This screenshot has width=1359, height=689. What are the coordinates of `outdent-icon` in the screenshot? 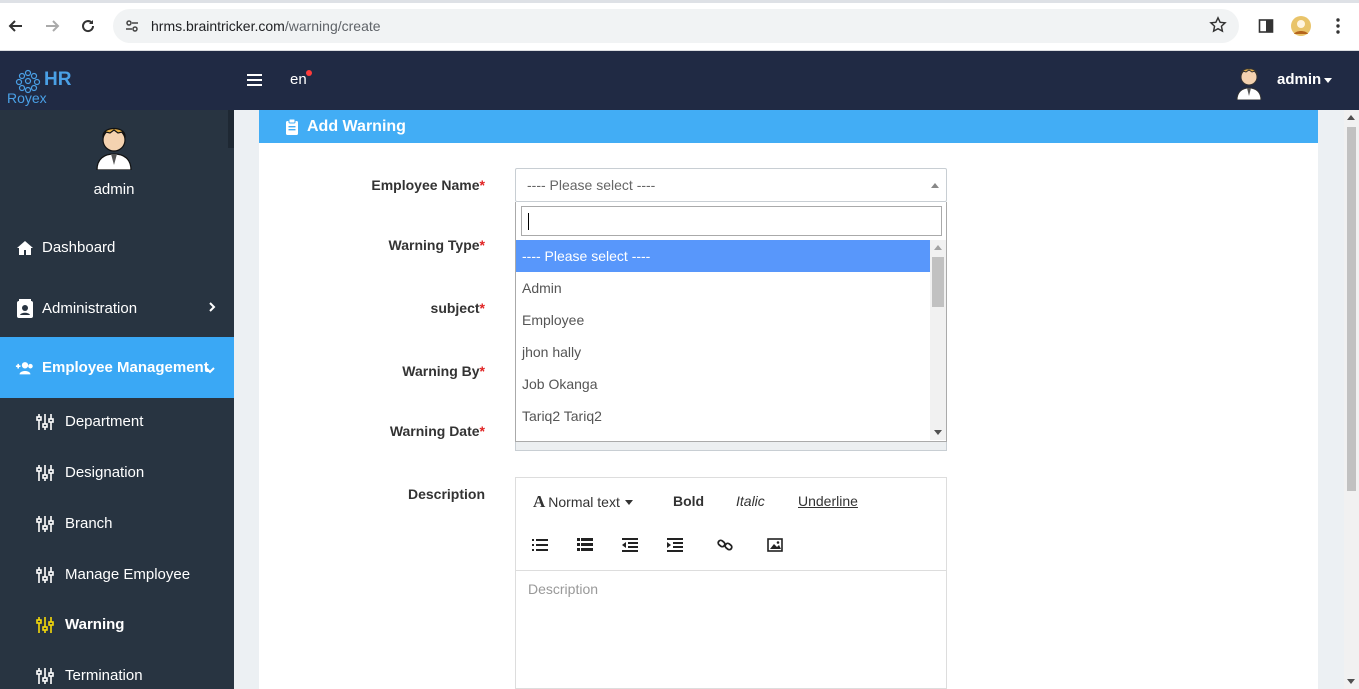 It's located at (630, 545).